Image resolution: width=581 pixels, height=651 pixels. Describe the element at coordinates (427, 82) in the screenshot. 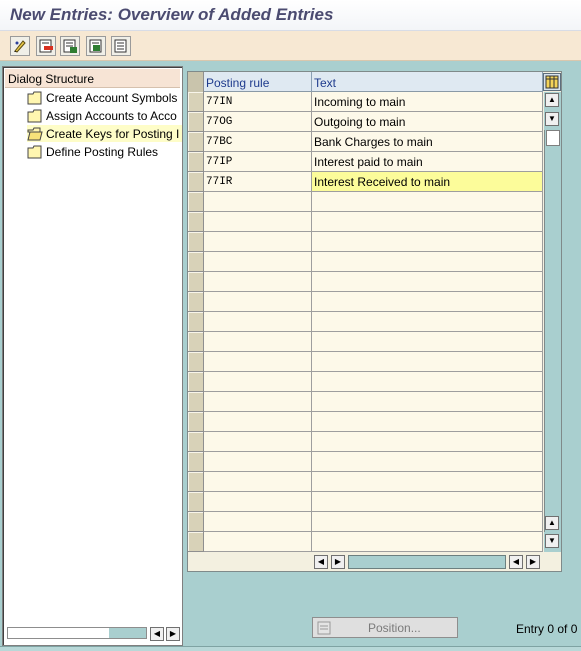

I see `column-header-text: Text` at that location.